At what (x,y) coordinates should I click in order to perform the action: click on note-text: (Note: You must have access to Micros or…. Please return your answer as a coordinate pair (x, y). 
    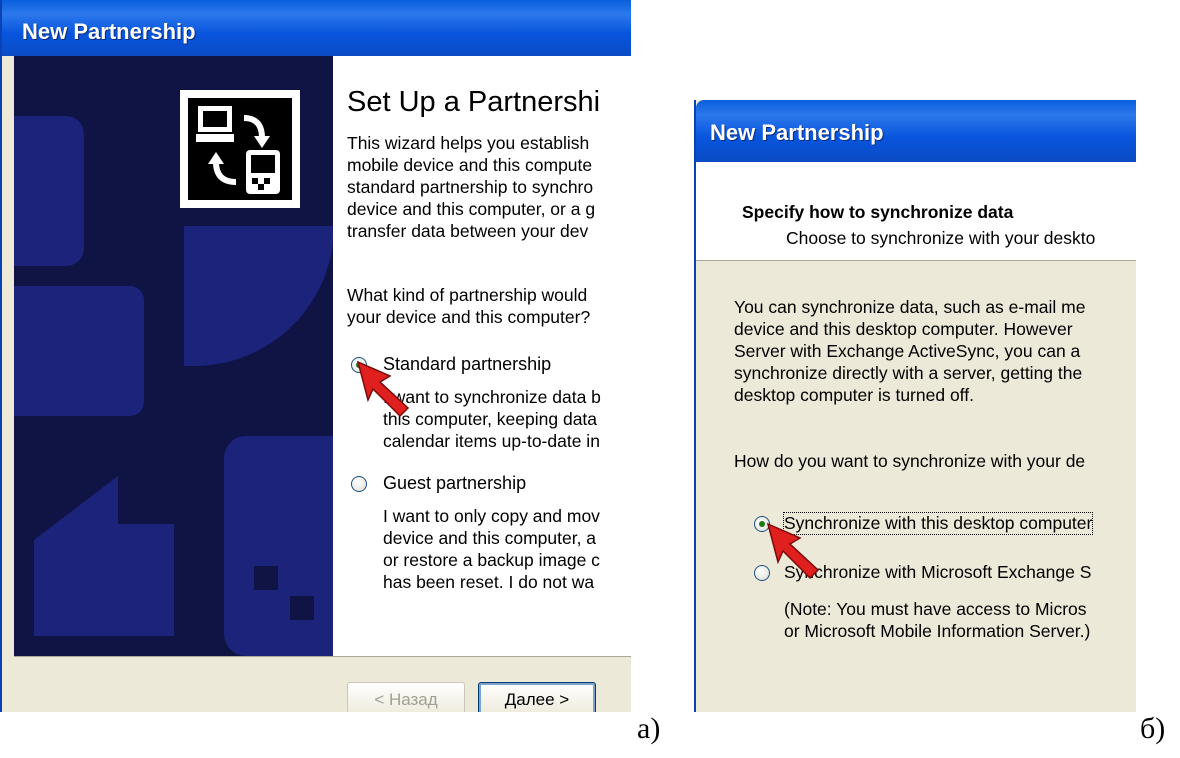
    Looking at the image, I should click on (937, 620).